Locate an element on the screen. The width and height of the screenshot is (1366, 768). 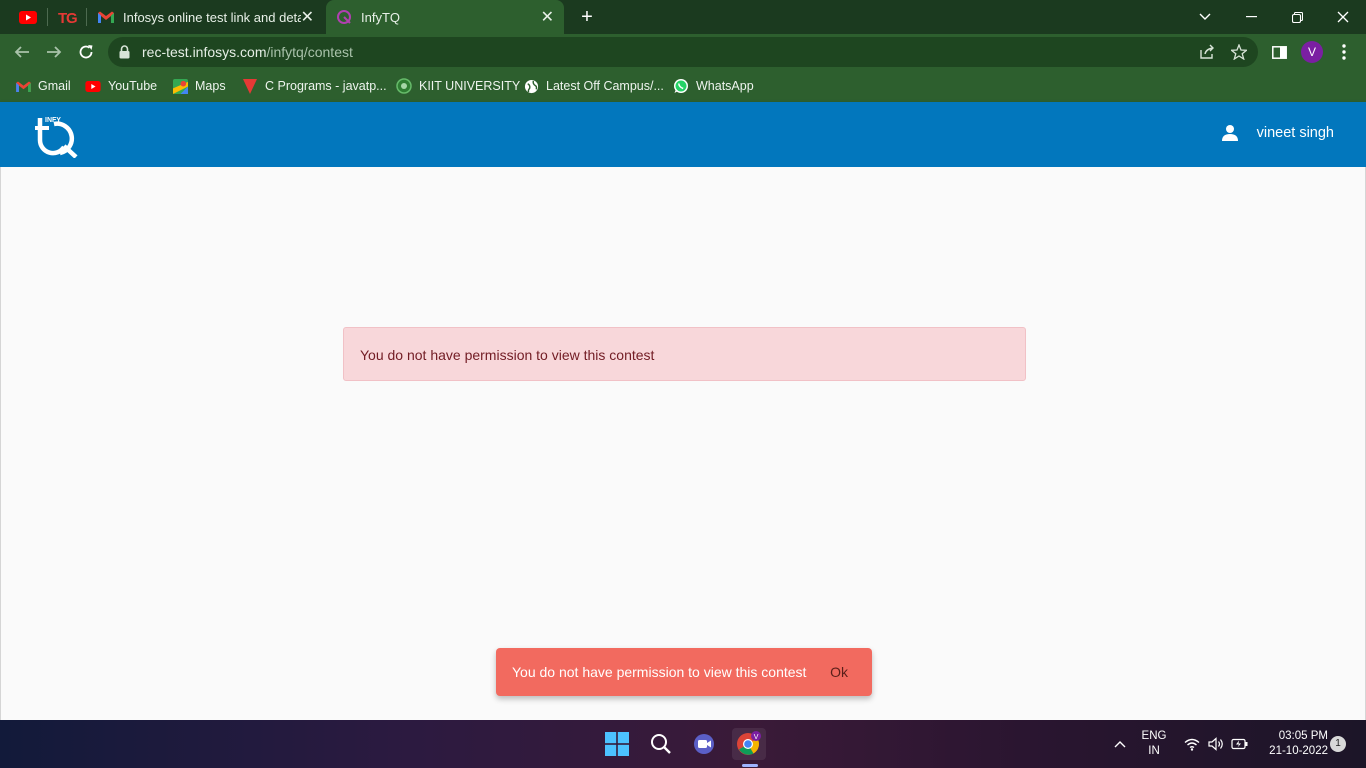
notification-badge: 1 is located at coordinates (1338, 744).